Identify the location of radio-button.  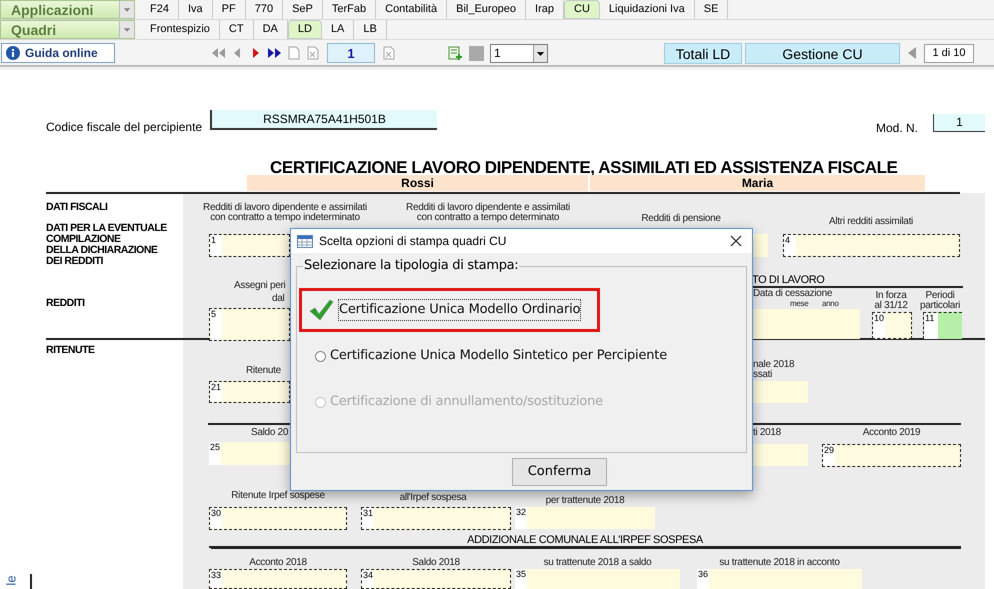
(320, 356).